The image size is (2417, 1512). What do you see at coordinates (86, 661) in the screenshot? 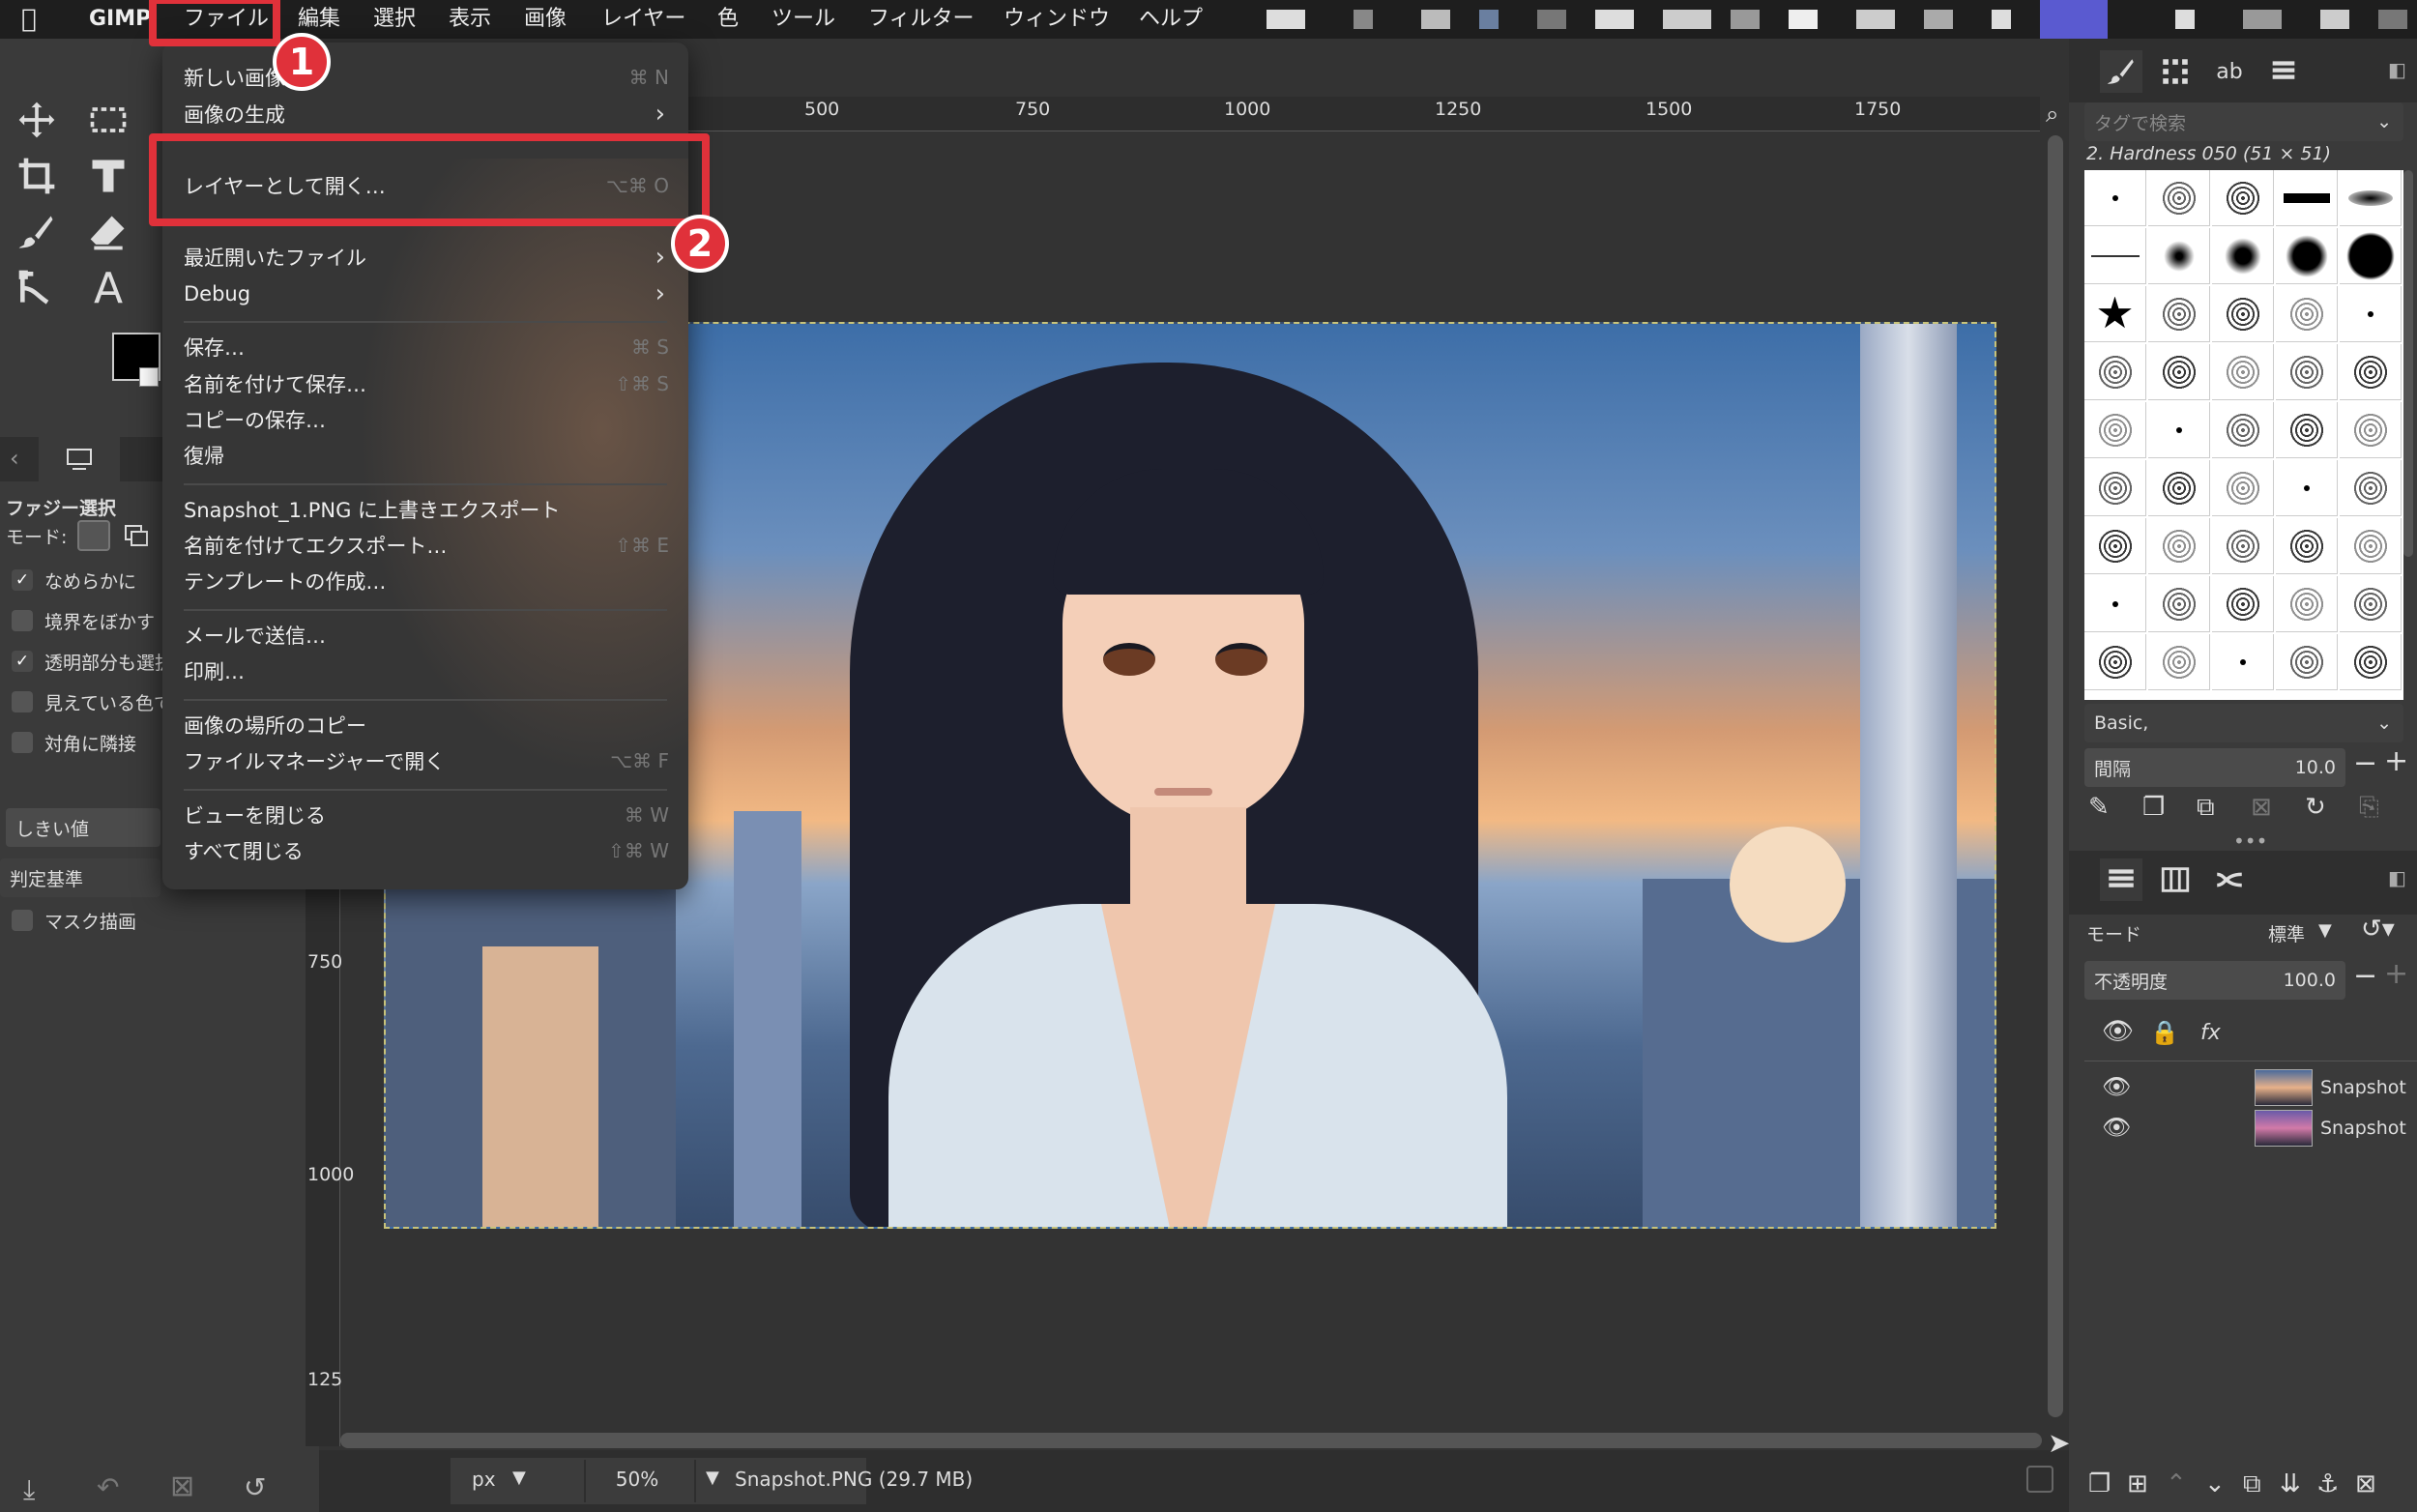
I see `option-select-transparent: ✓ 透明部分も選択` at bounding box center [86, 661].